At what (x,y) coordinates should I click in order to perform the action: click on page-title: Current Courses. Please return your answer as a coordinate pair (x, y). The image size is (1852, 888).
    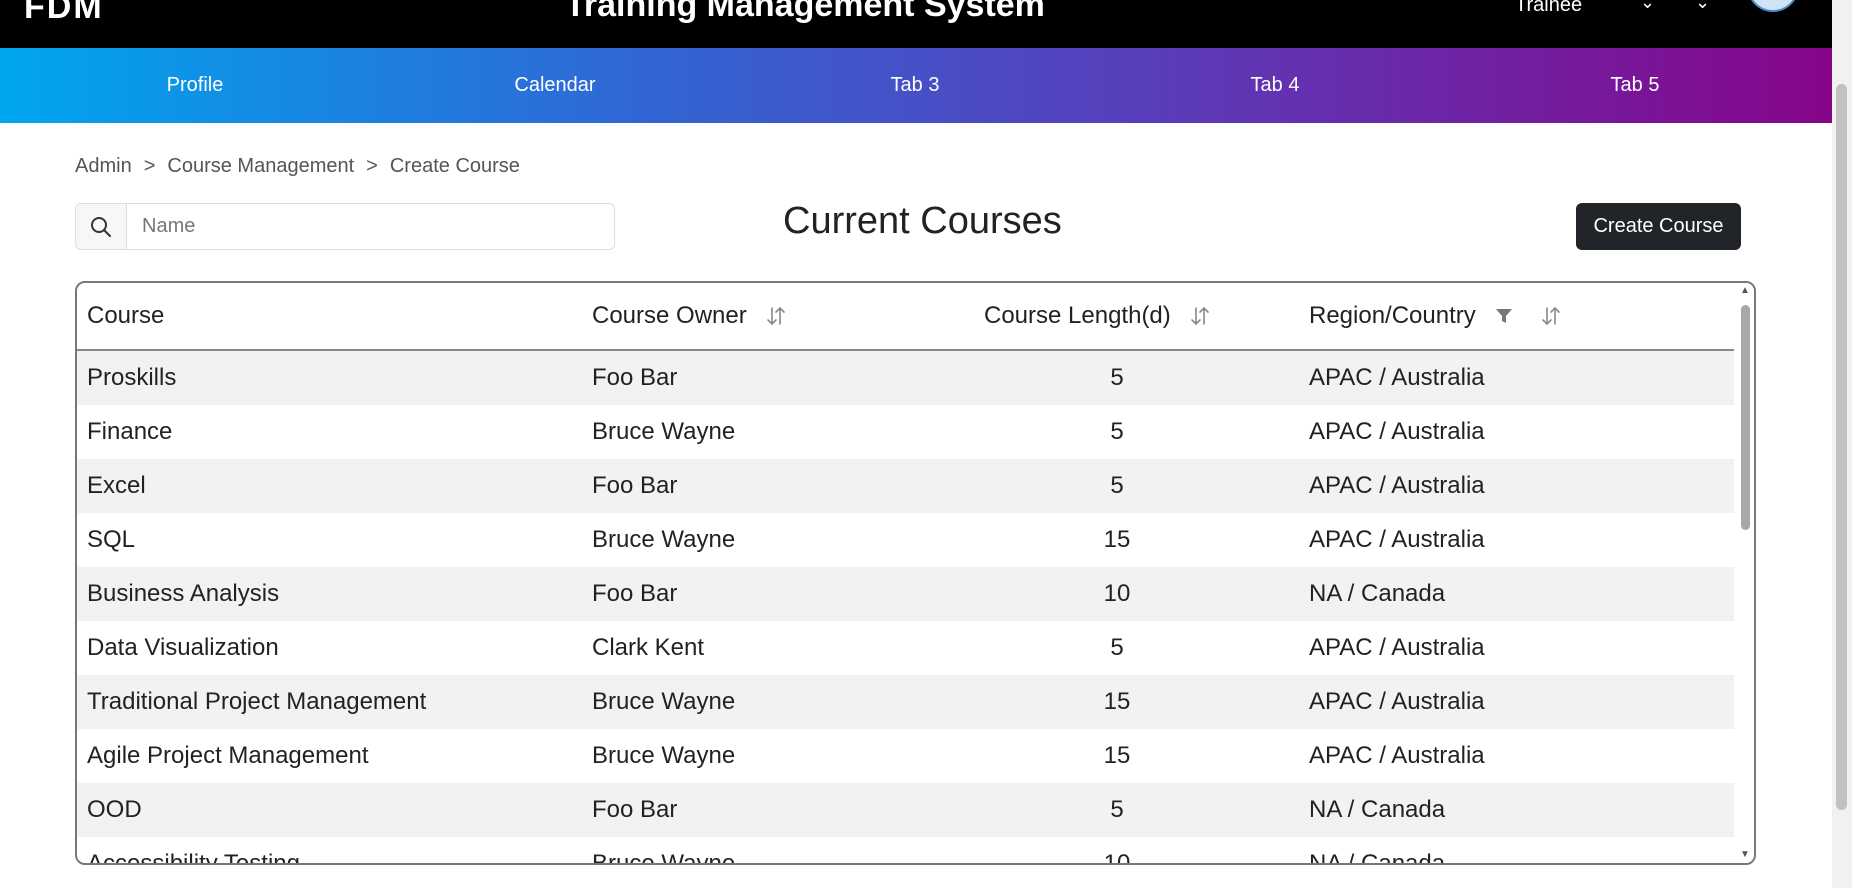
    Looking at the image, I should click on (922, 221).